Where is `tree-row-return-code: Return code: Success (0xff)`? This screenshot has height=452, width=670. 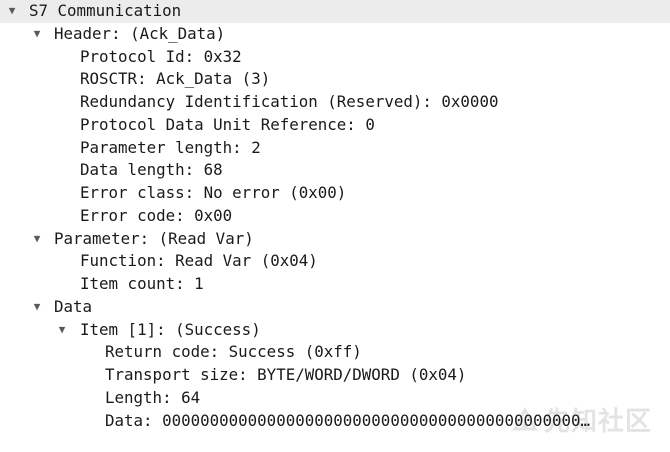 tree-row-return-code: Return code: Success (0xff) is located at coordinates (335, 352).